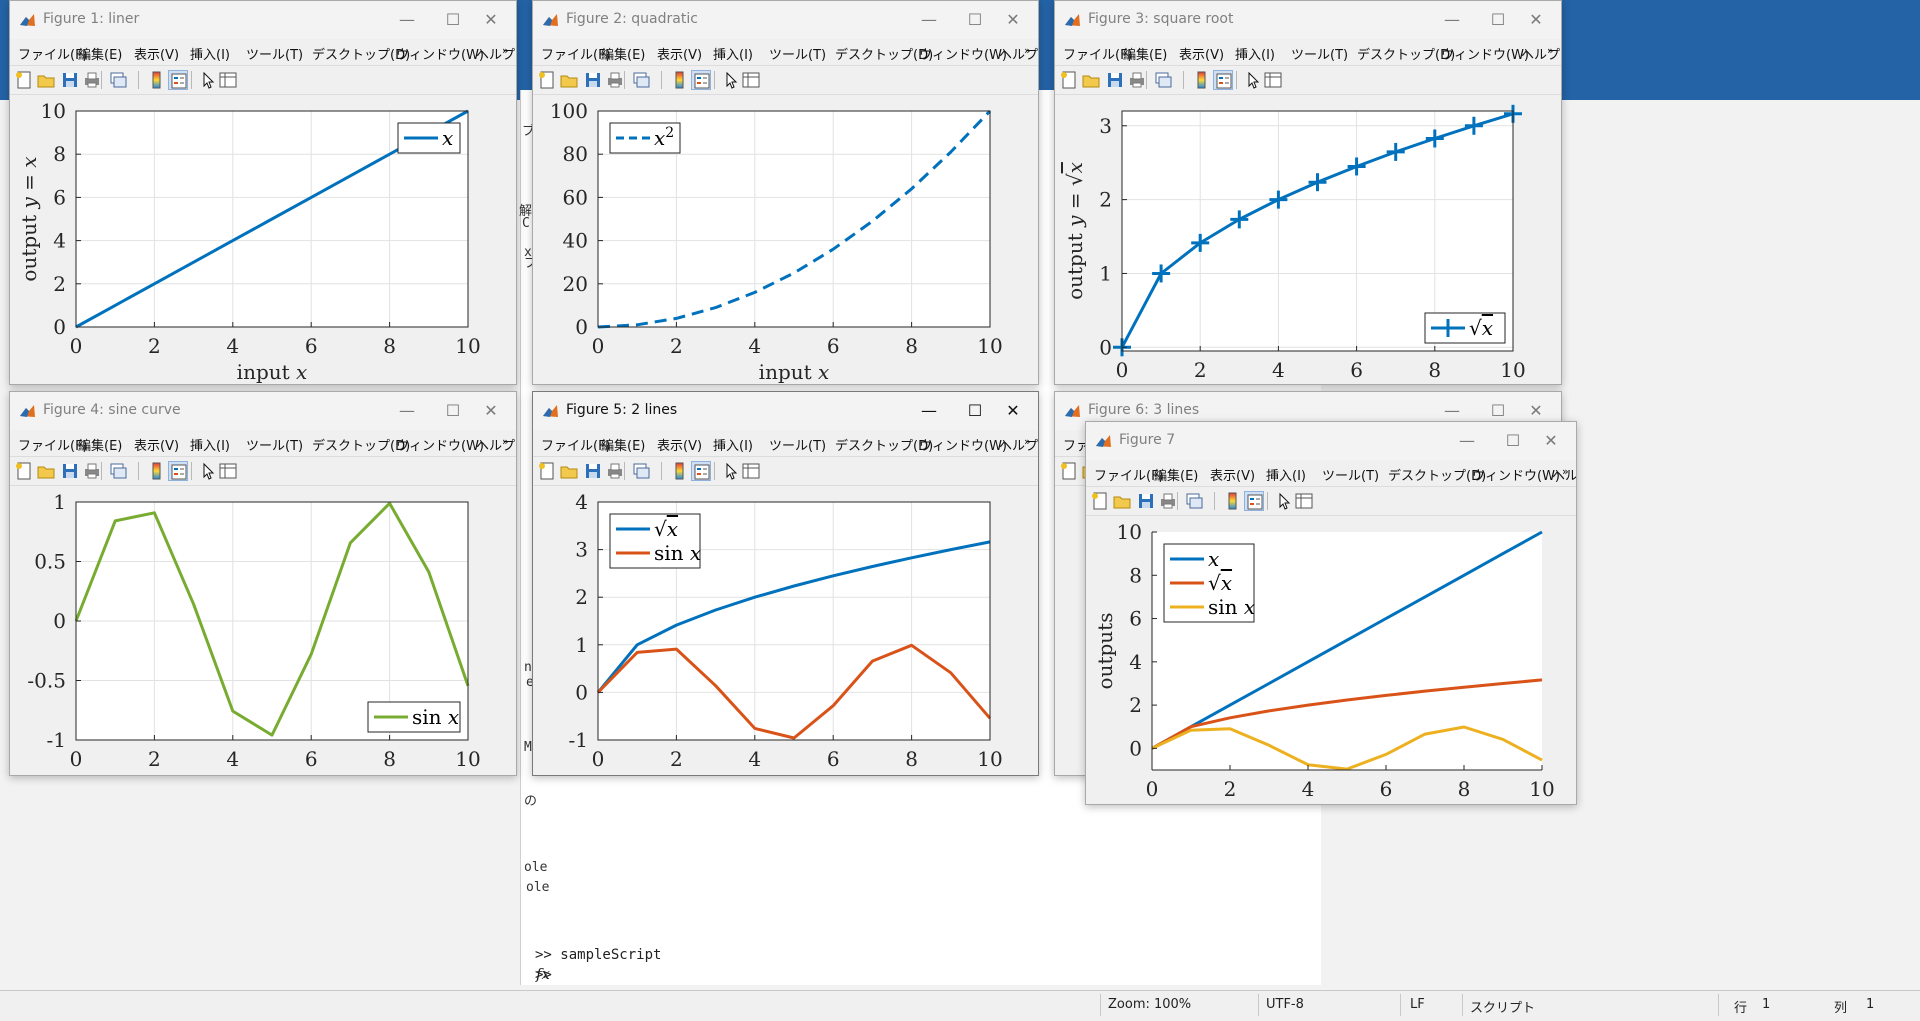  What do you see at coordinates (1308, 20) in the screenshot?
I see `title-bar: Figure 3: square root — ☐ ✕` at bounding box center [1308, 20].